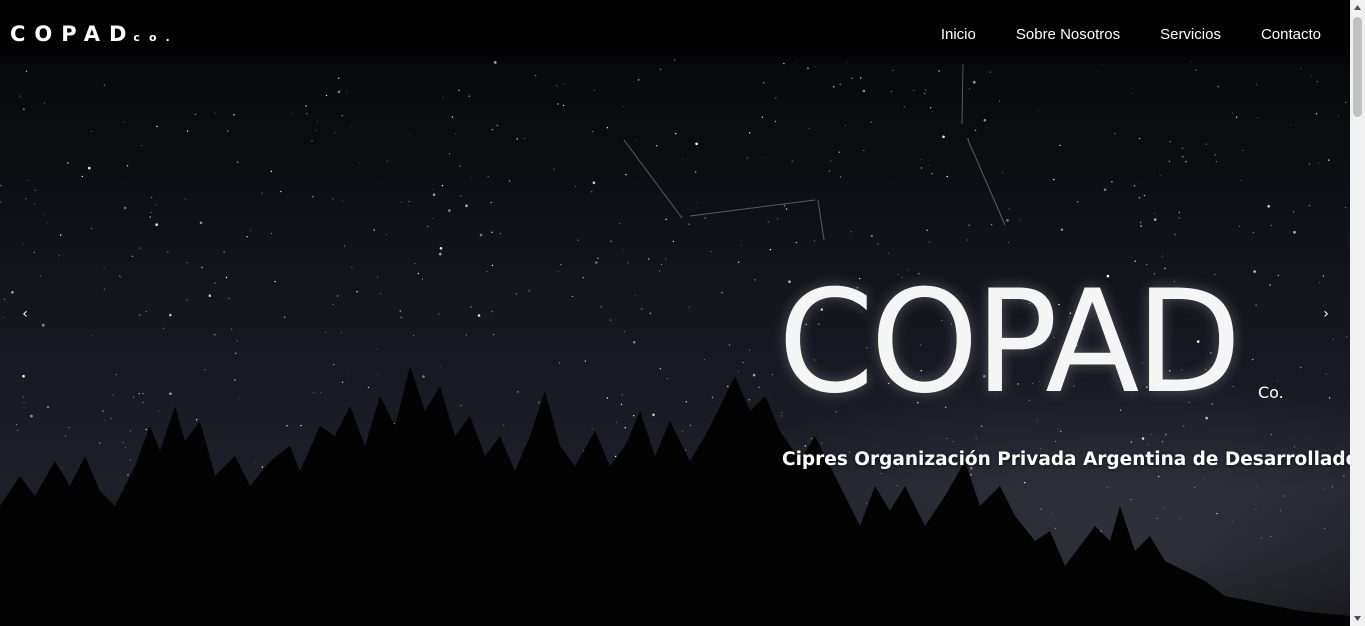  Describe the element at coordinates (1291, 34) in the screenshot. I see `nav-link-contacto: Contacto` at that location.